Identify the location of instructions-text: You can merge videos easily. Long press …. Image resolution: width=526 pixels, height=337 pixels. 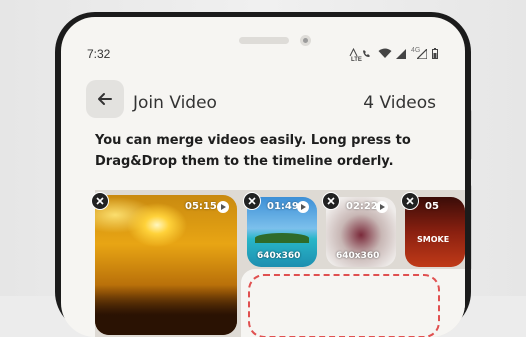
(253, 151).